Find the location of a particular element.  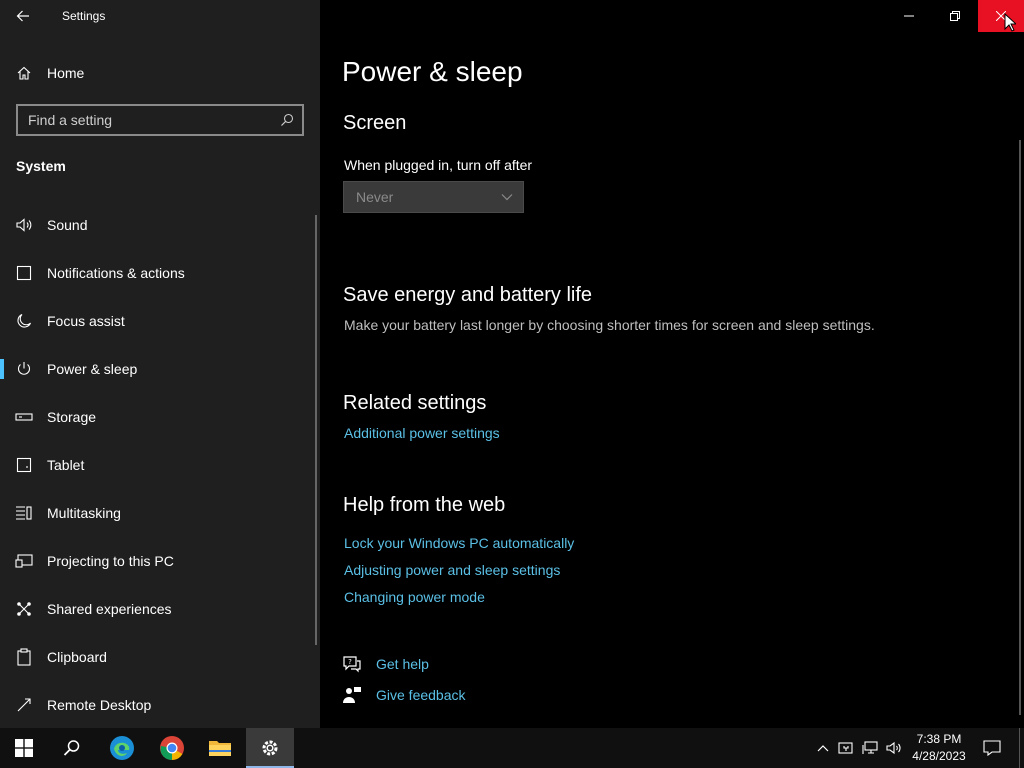

sidebar-item-notifications: Notifications & actions is located at coordinates (158, 273).